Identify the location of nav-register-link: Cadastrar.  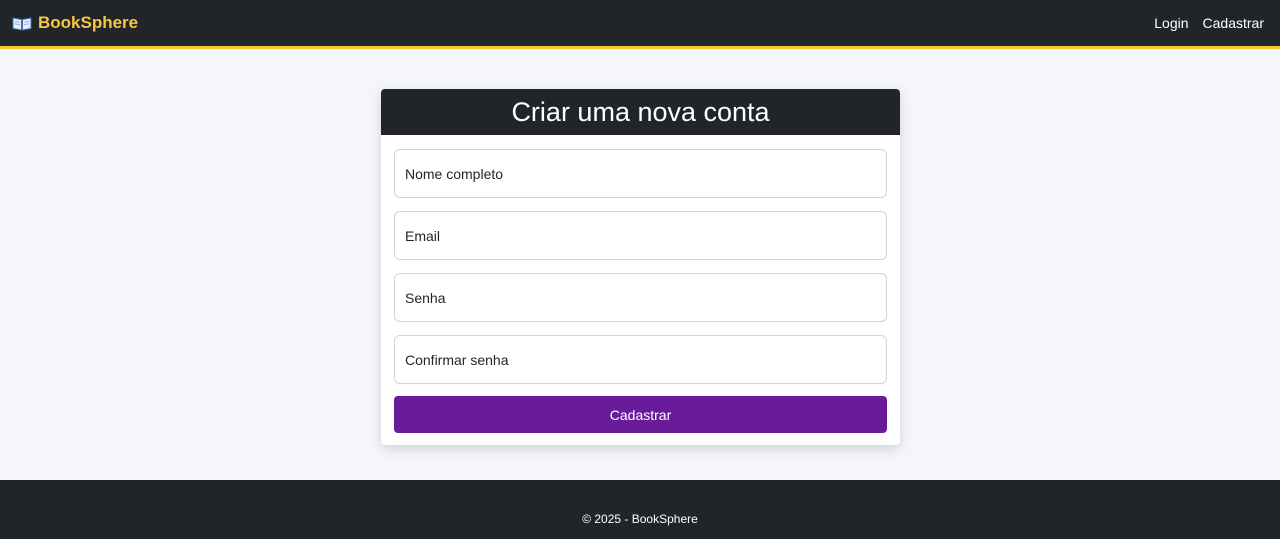
(1233, 23).